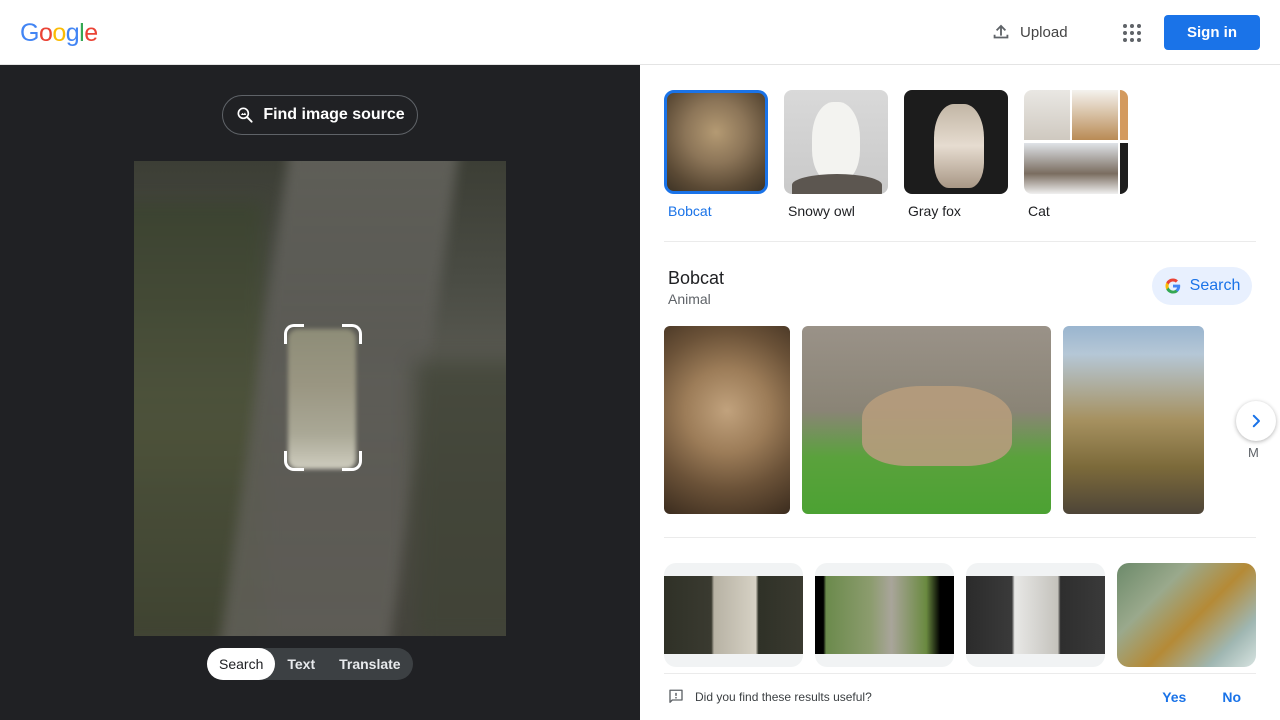  What do you see at coordinates (352, 461) in the screenshot?
I see `crop-handle-bottom-right` at bounding box center [352, 461].